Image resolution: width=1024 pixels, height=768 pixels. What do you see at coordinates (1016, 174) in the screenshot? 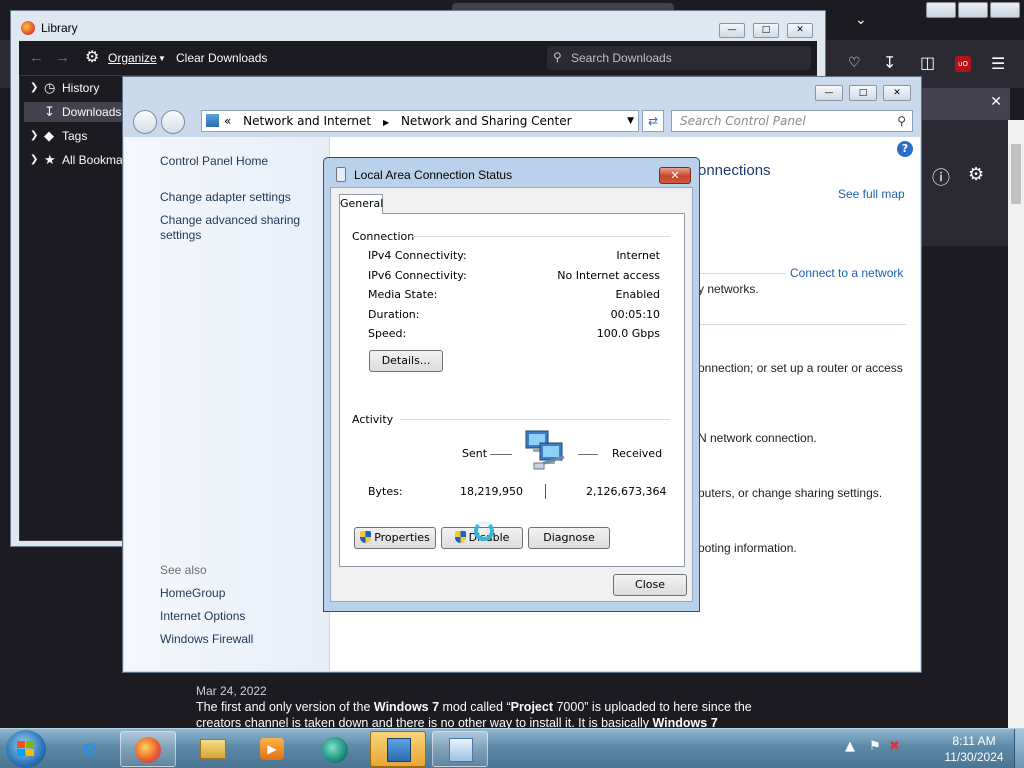
I see `scrollbar-thumb` at bounding box center [1016, 174].